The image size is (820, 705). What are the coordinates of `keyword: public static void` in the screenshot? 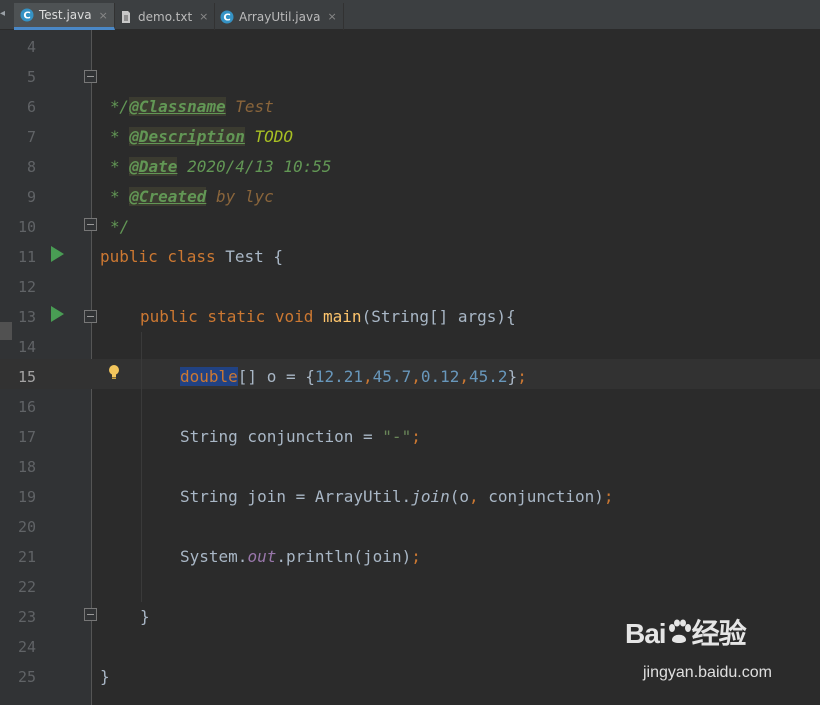 It's located at (232, 316).